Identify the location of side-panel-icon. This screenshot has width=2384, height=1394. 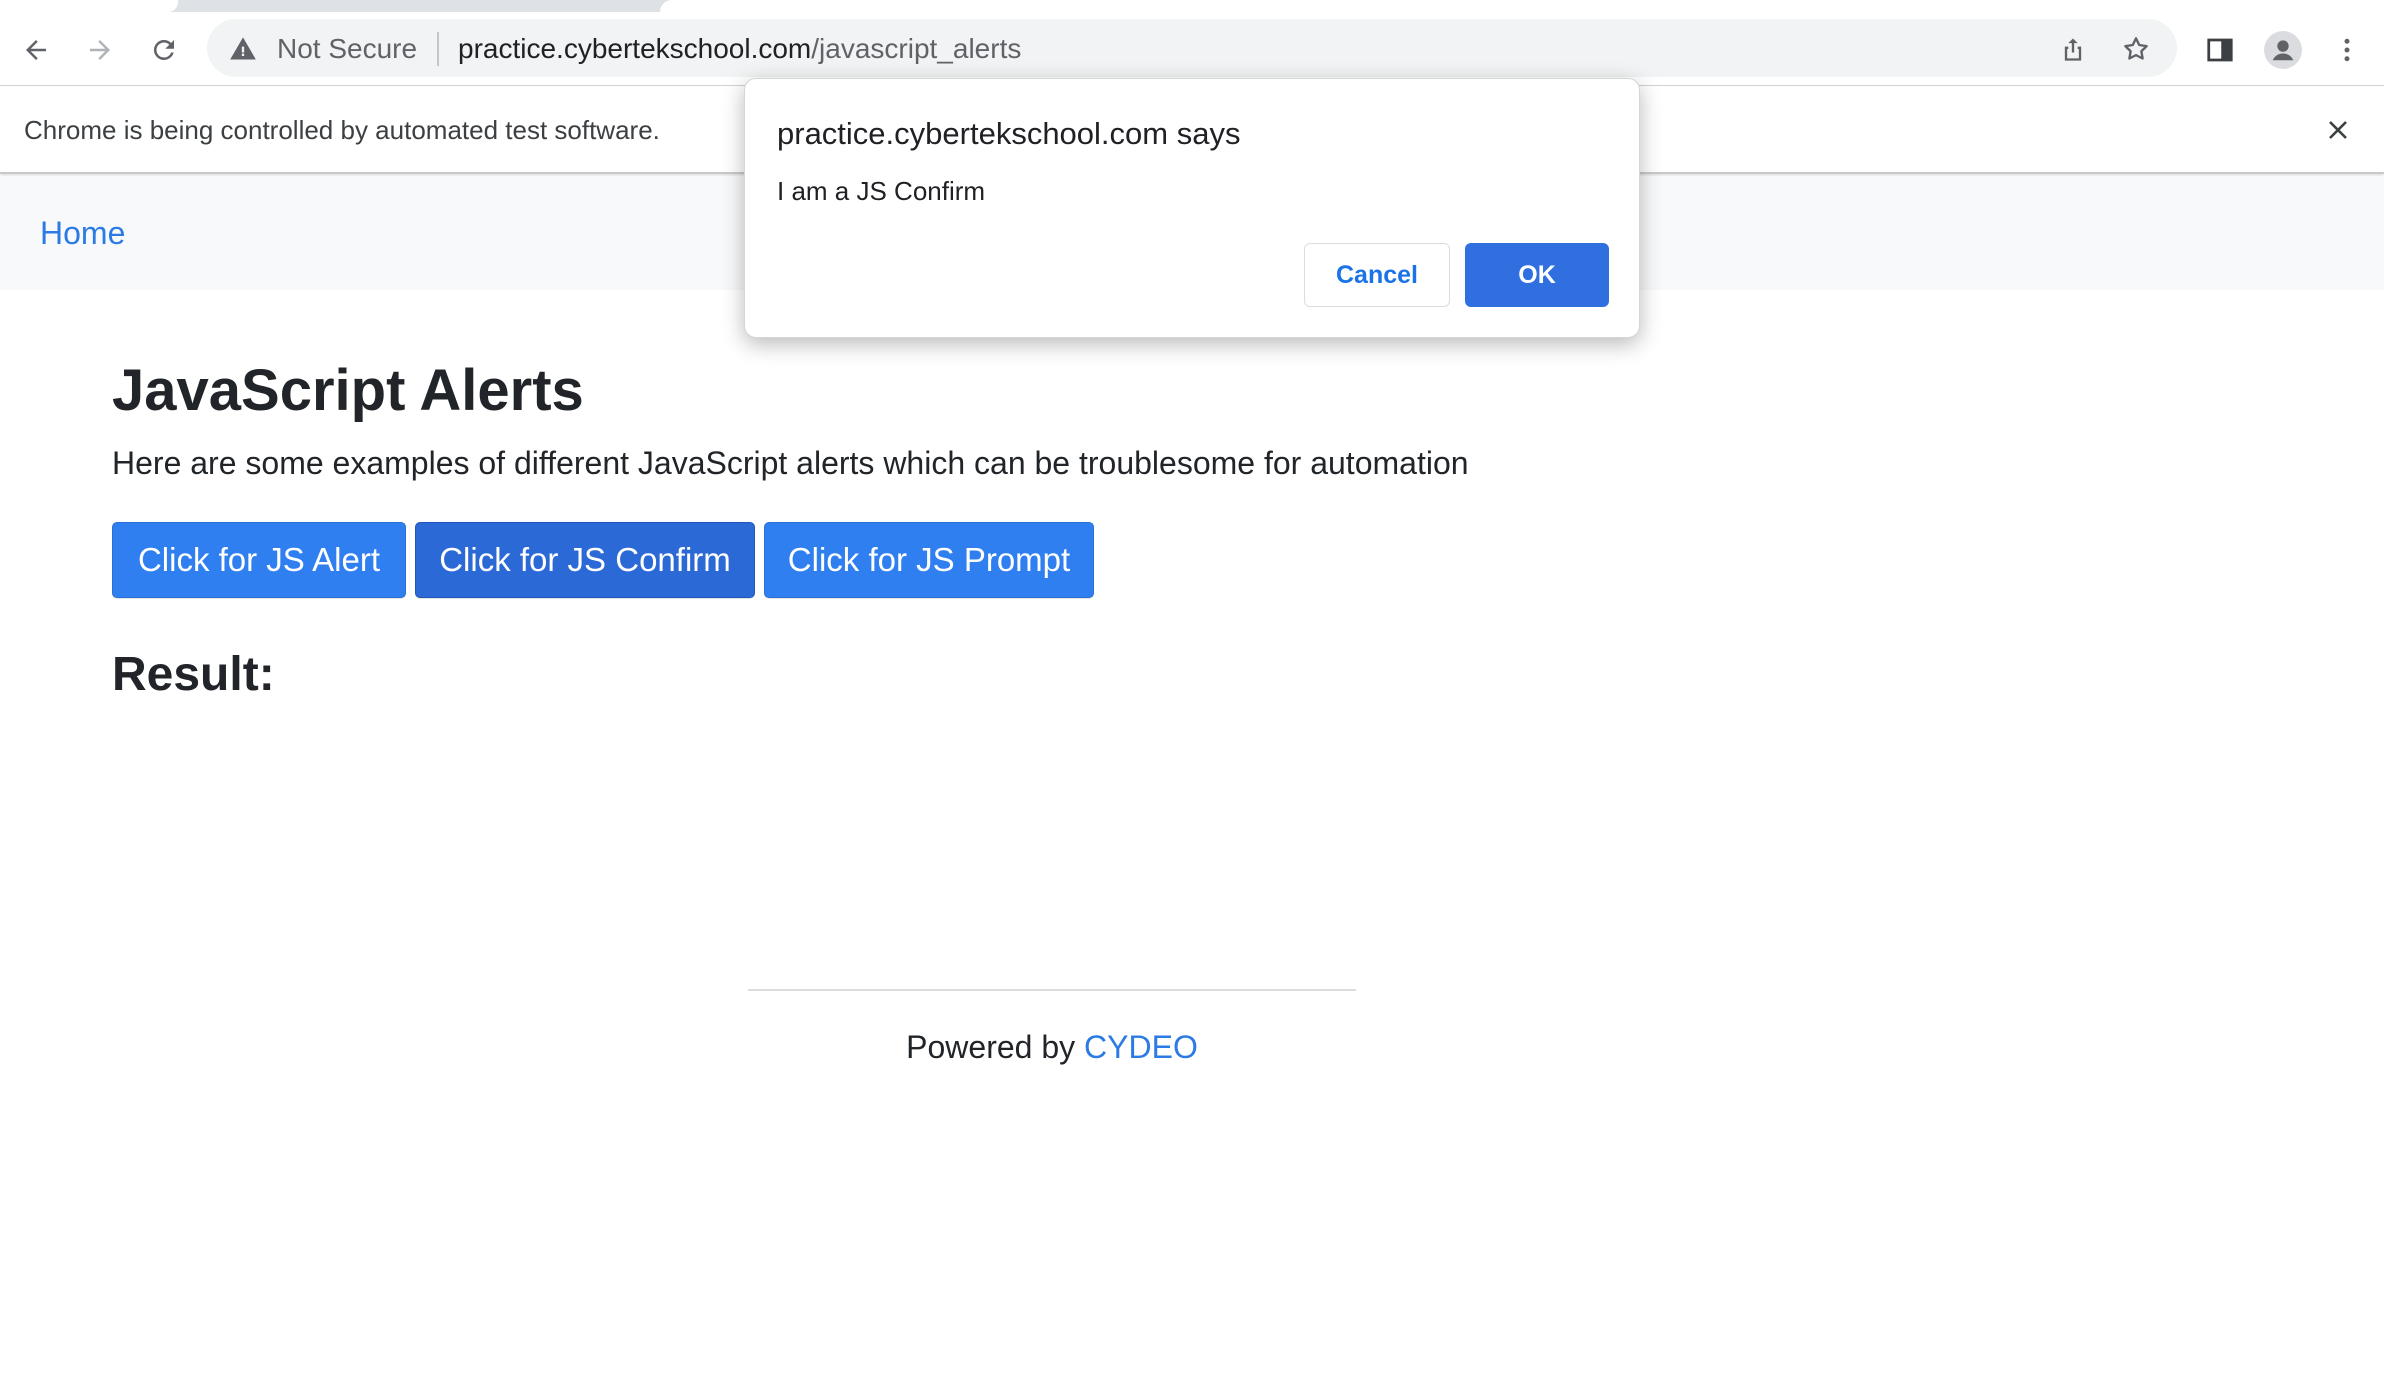
(2220, 50).